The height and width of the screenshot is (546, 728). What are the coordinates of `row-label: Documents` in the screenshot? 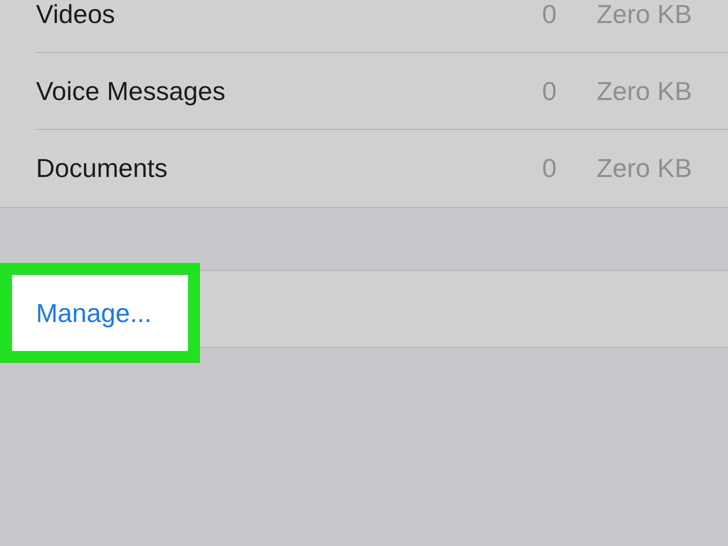 It's located at (102, 168).